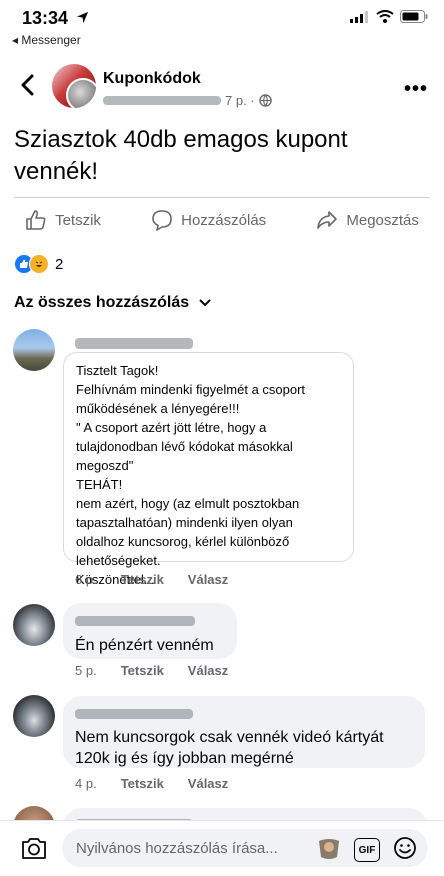  Describe the element at coordinates (102, 302) in the screenshot. I see `sort-label: Az összes hozzászólás` at that location.